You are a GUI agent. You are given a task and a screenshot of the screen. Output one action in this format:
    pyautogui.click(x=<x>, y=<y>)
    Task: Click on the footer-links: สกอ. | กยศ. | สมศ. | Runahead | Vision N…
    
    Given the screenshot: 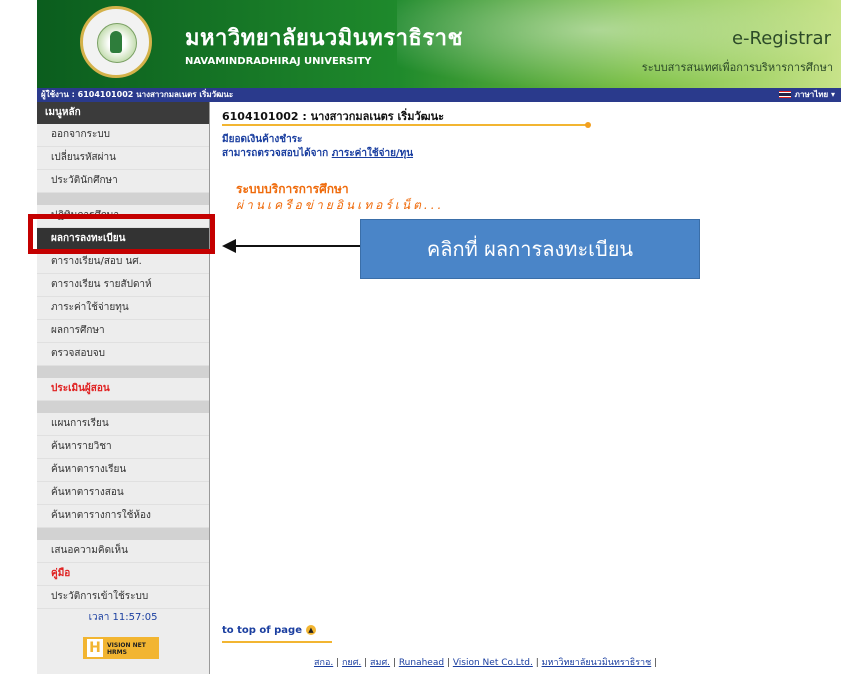 What is the action you would take?
    pyautogui.click(x=486, y=663)
    